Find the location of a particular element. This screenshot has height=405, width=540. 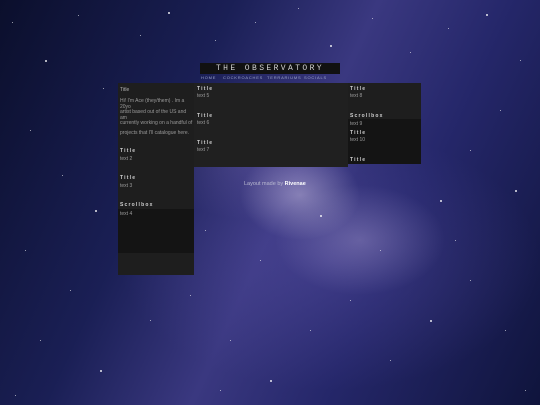

section-text: text 7 is located at coordinates (203, 150).